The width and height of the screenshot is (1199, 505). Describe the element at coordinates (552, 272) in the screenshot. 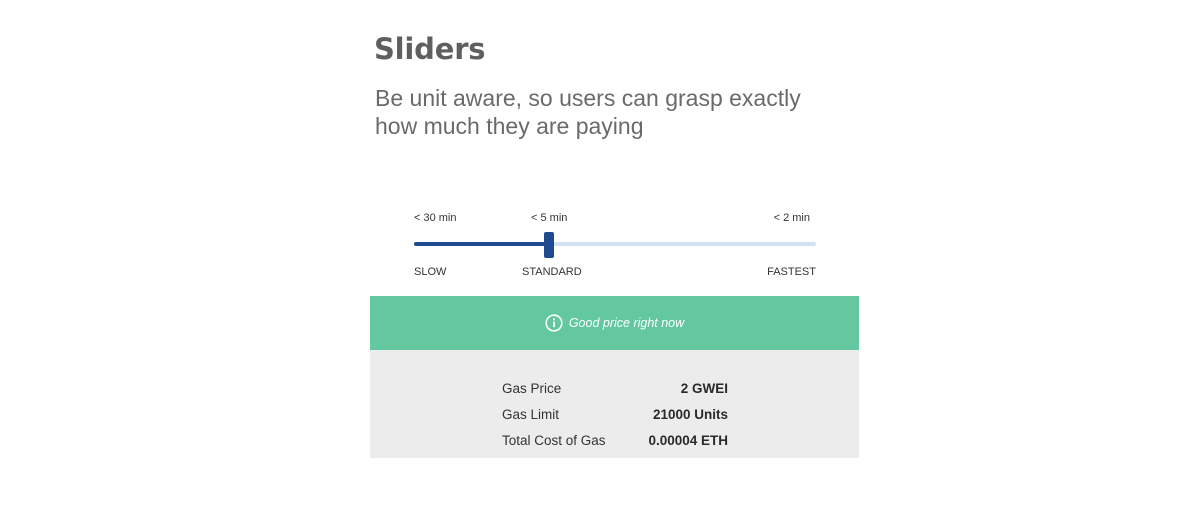

I see `speed-label-standard: STANDARD` at that location.